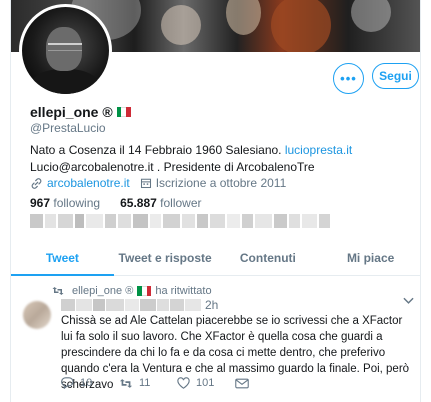  Describe the element at coordinates (102, 291) in the screenshot. I see `retweeter-name: ellepi_one ®` at that location.